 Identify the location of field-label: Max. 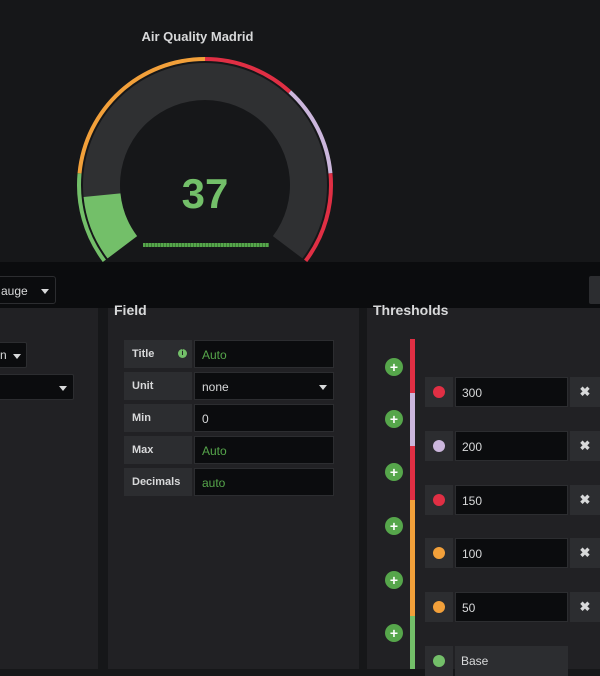
(158, 450).